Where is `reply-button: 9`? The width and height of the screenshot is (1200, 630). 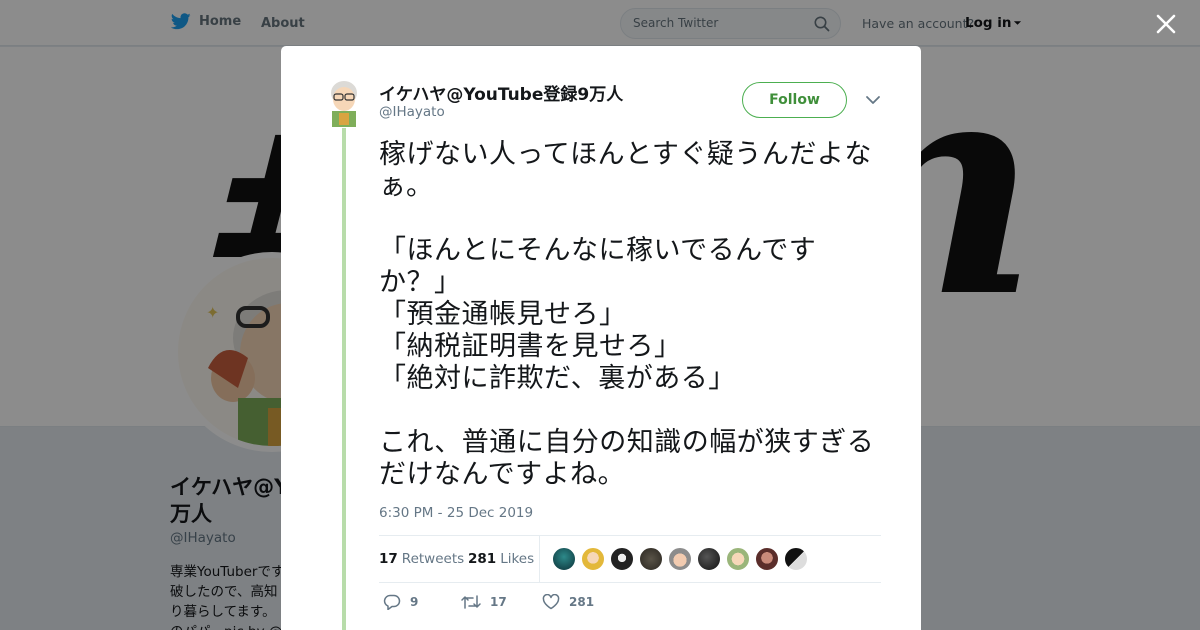
reply-button: 9 is located at coordinates (400, 602).